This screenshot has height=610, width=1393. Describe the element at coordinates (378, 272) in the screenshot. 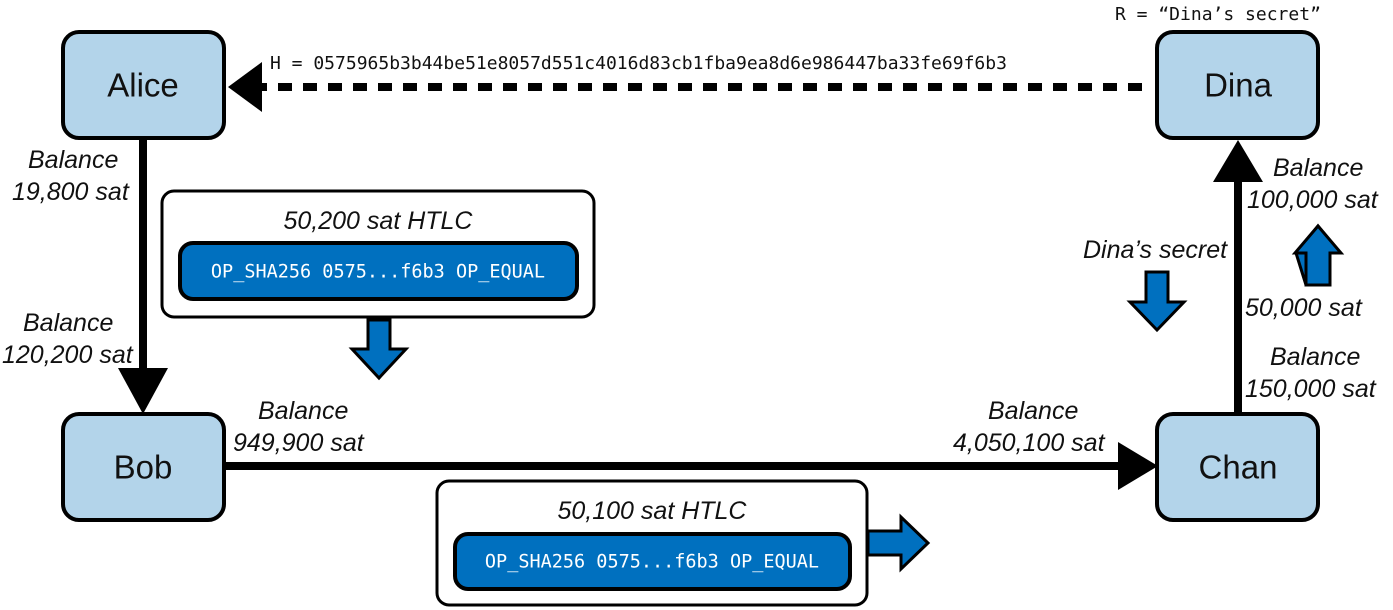

I see `htlc-1-script: OP_SHA256 0575...f6b3 OP_EQUAL` at that location.